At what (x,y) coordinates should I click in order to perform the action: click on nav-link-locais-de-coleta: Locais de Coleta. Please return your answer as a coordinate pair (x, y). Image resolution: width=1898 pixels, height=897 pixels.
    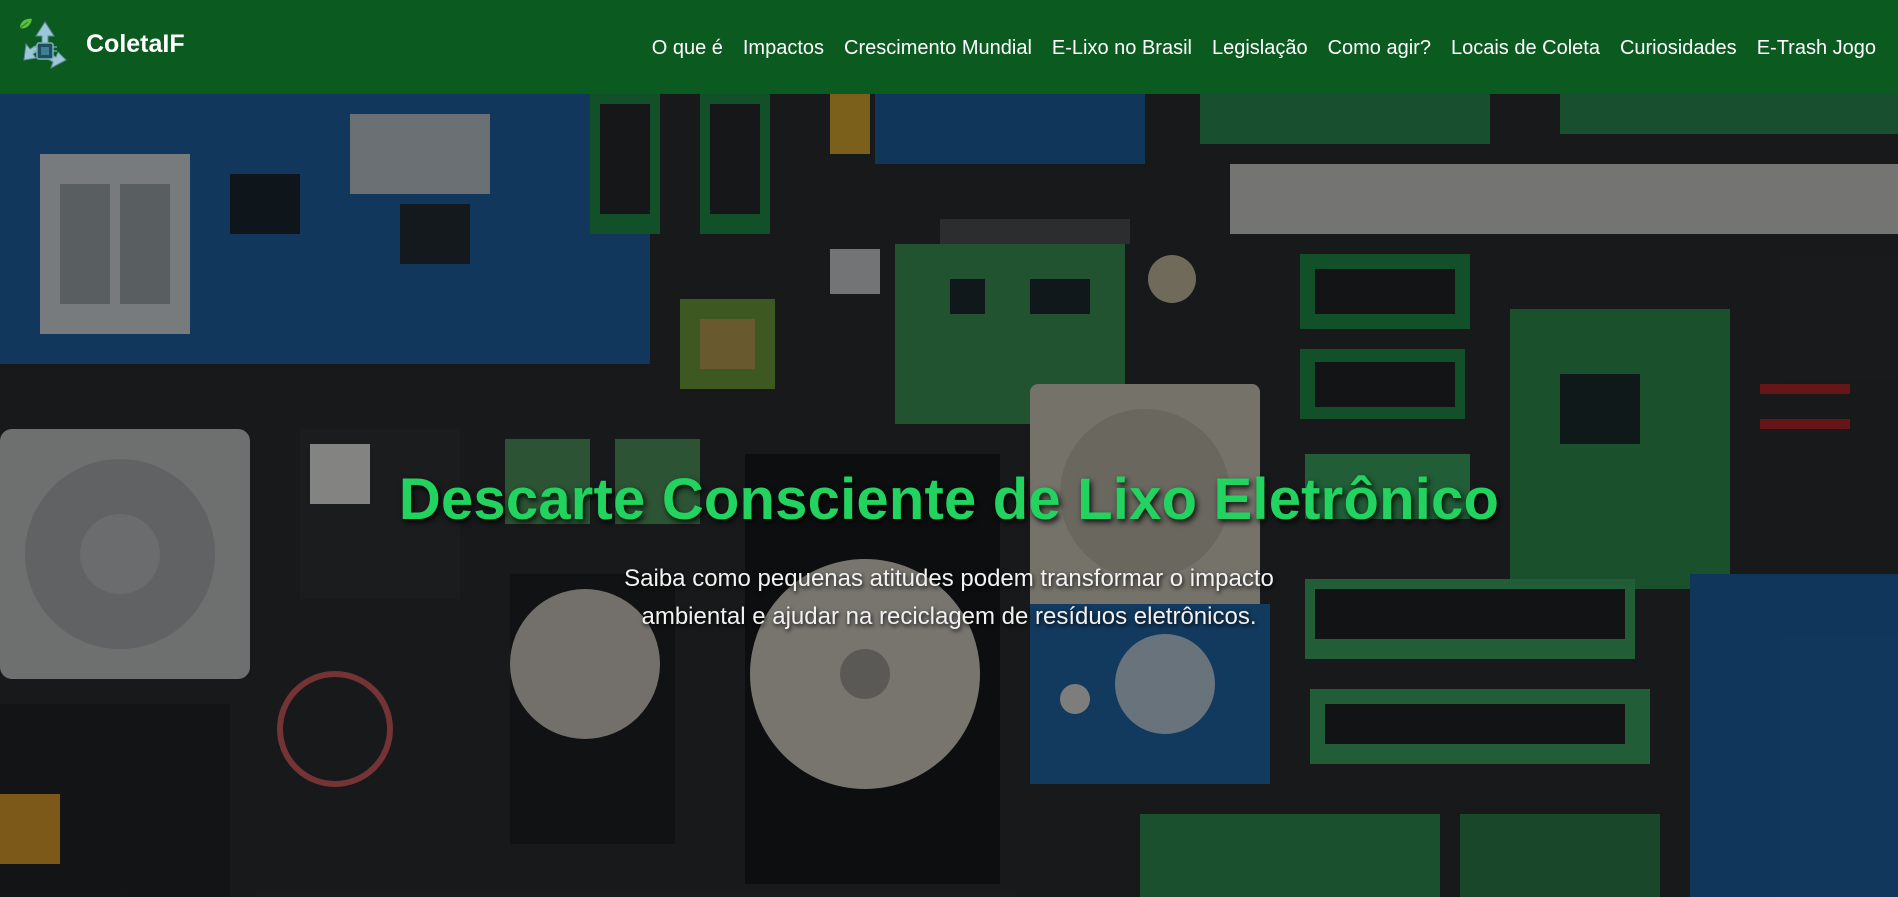
    Looking at the image, I should click on (1525, 47).